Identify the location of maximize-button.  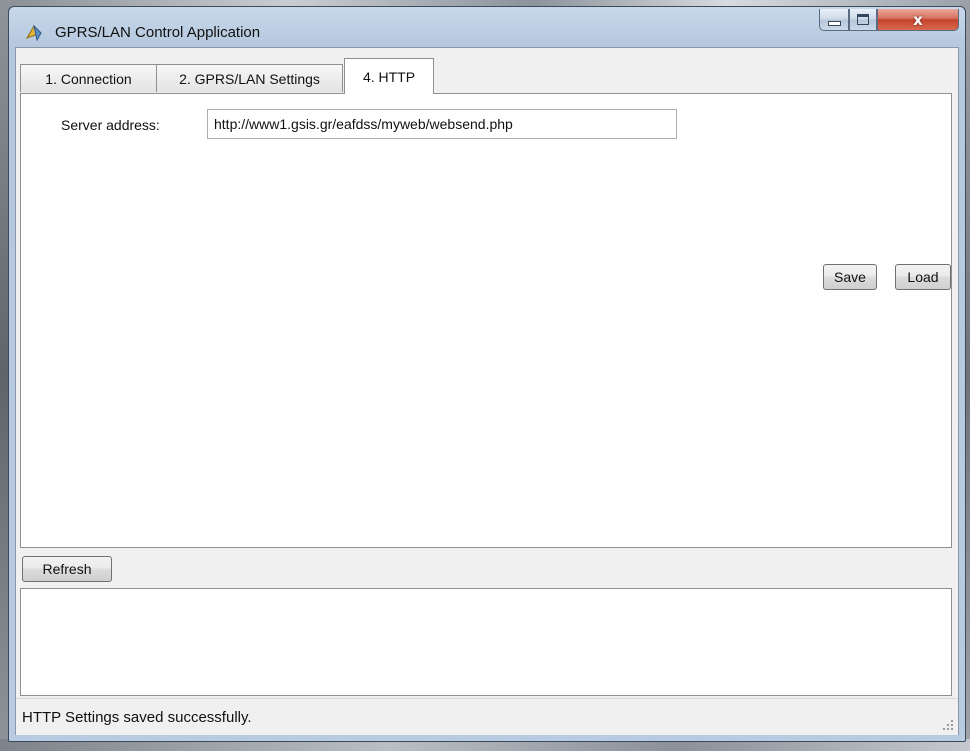
(863, 20).